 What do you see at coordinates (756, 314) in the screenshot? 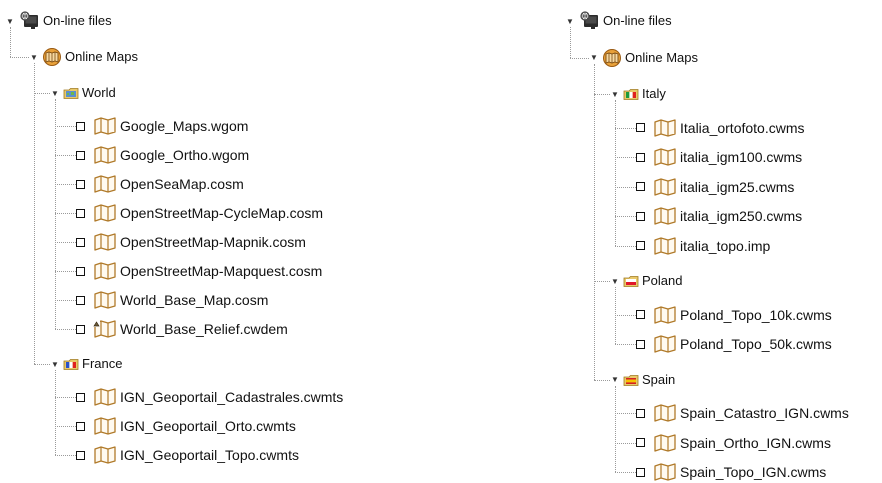
I see `item-label: Poland_Topo_10k.cwms` at bounding box center [756, 314].